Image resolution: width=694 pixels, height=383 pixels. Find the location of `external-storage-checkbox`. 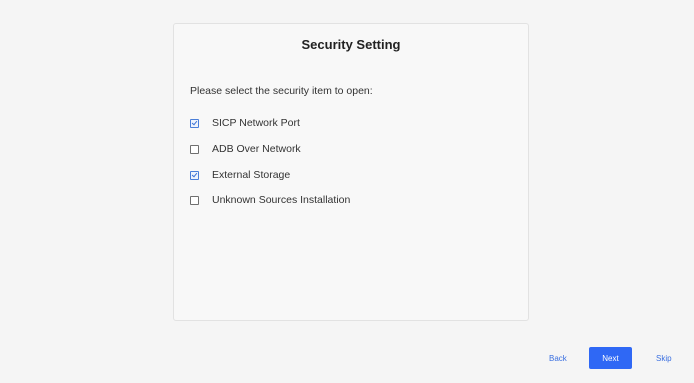

external-storage-checkbox is located at coordinates (194, 175).